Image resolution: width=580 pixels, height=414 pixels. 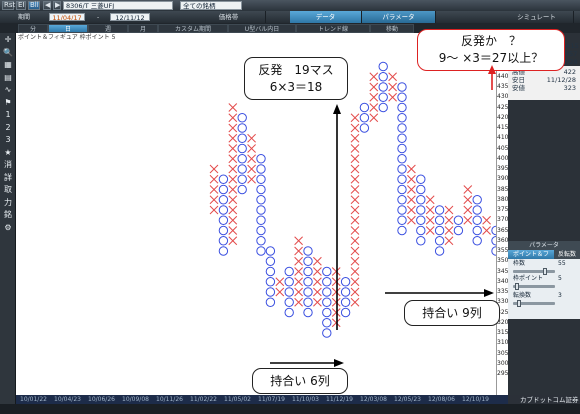 I want to click on arrow-red-head, so click(x=492, y=69).